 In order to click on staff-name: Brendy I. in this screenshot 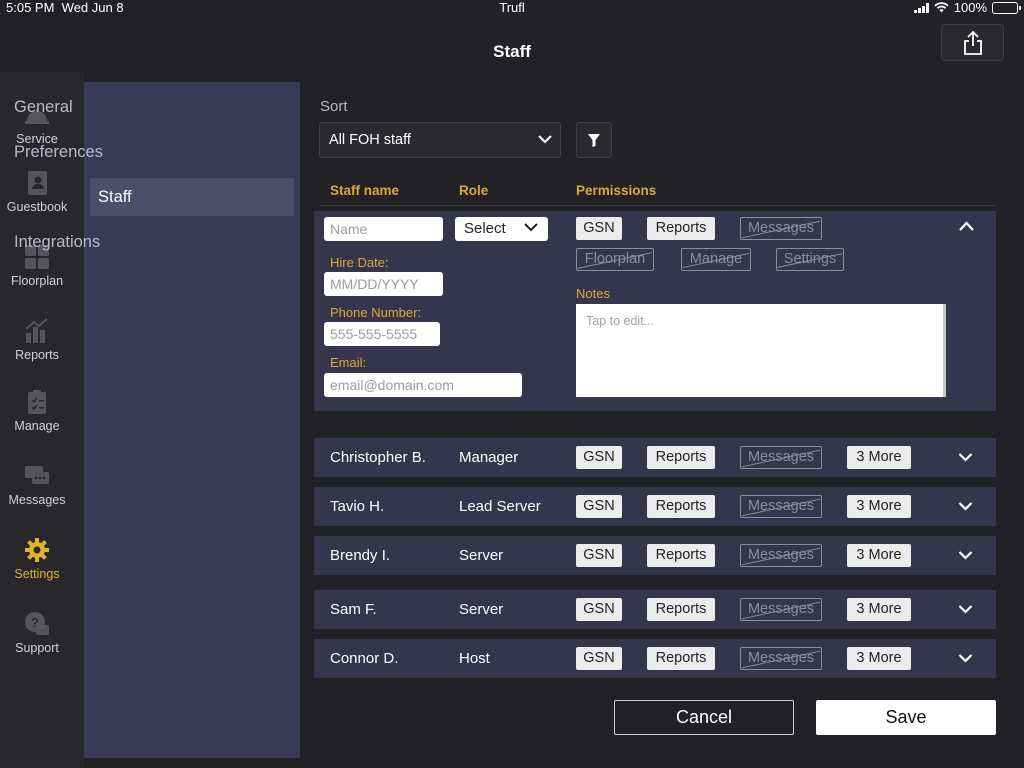, I will do `click(360, 555)`.